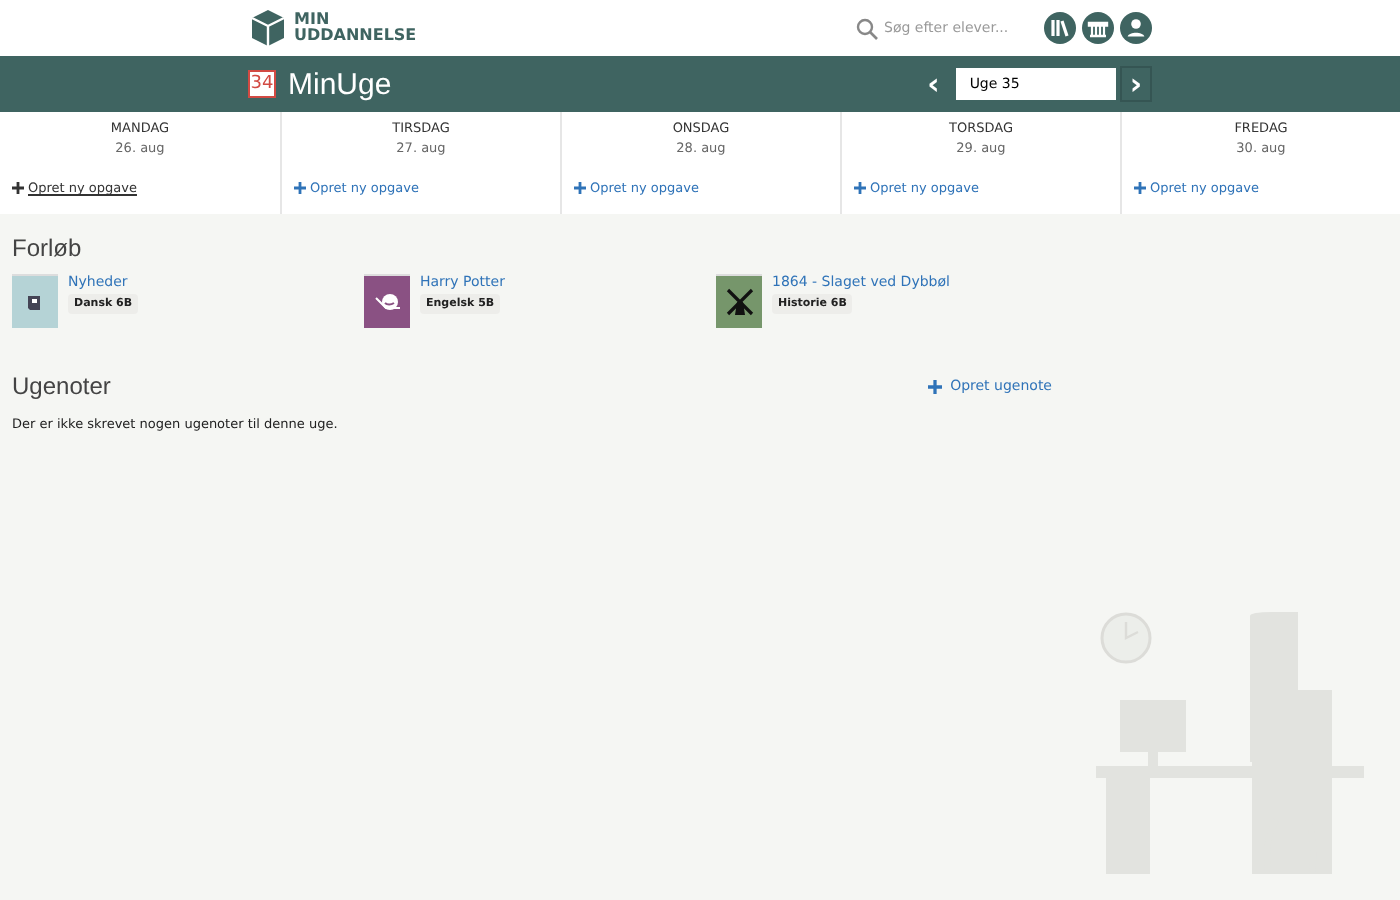 This screenshot has width=1400, height=900. I want to click on section-heading: Ugenoter, so click(61, 386).